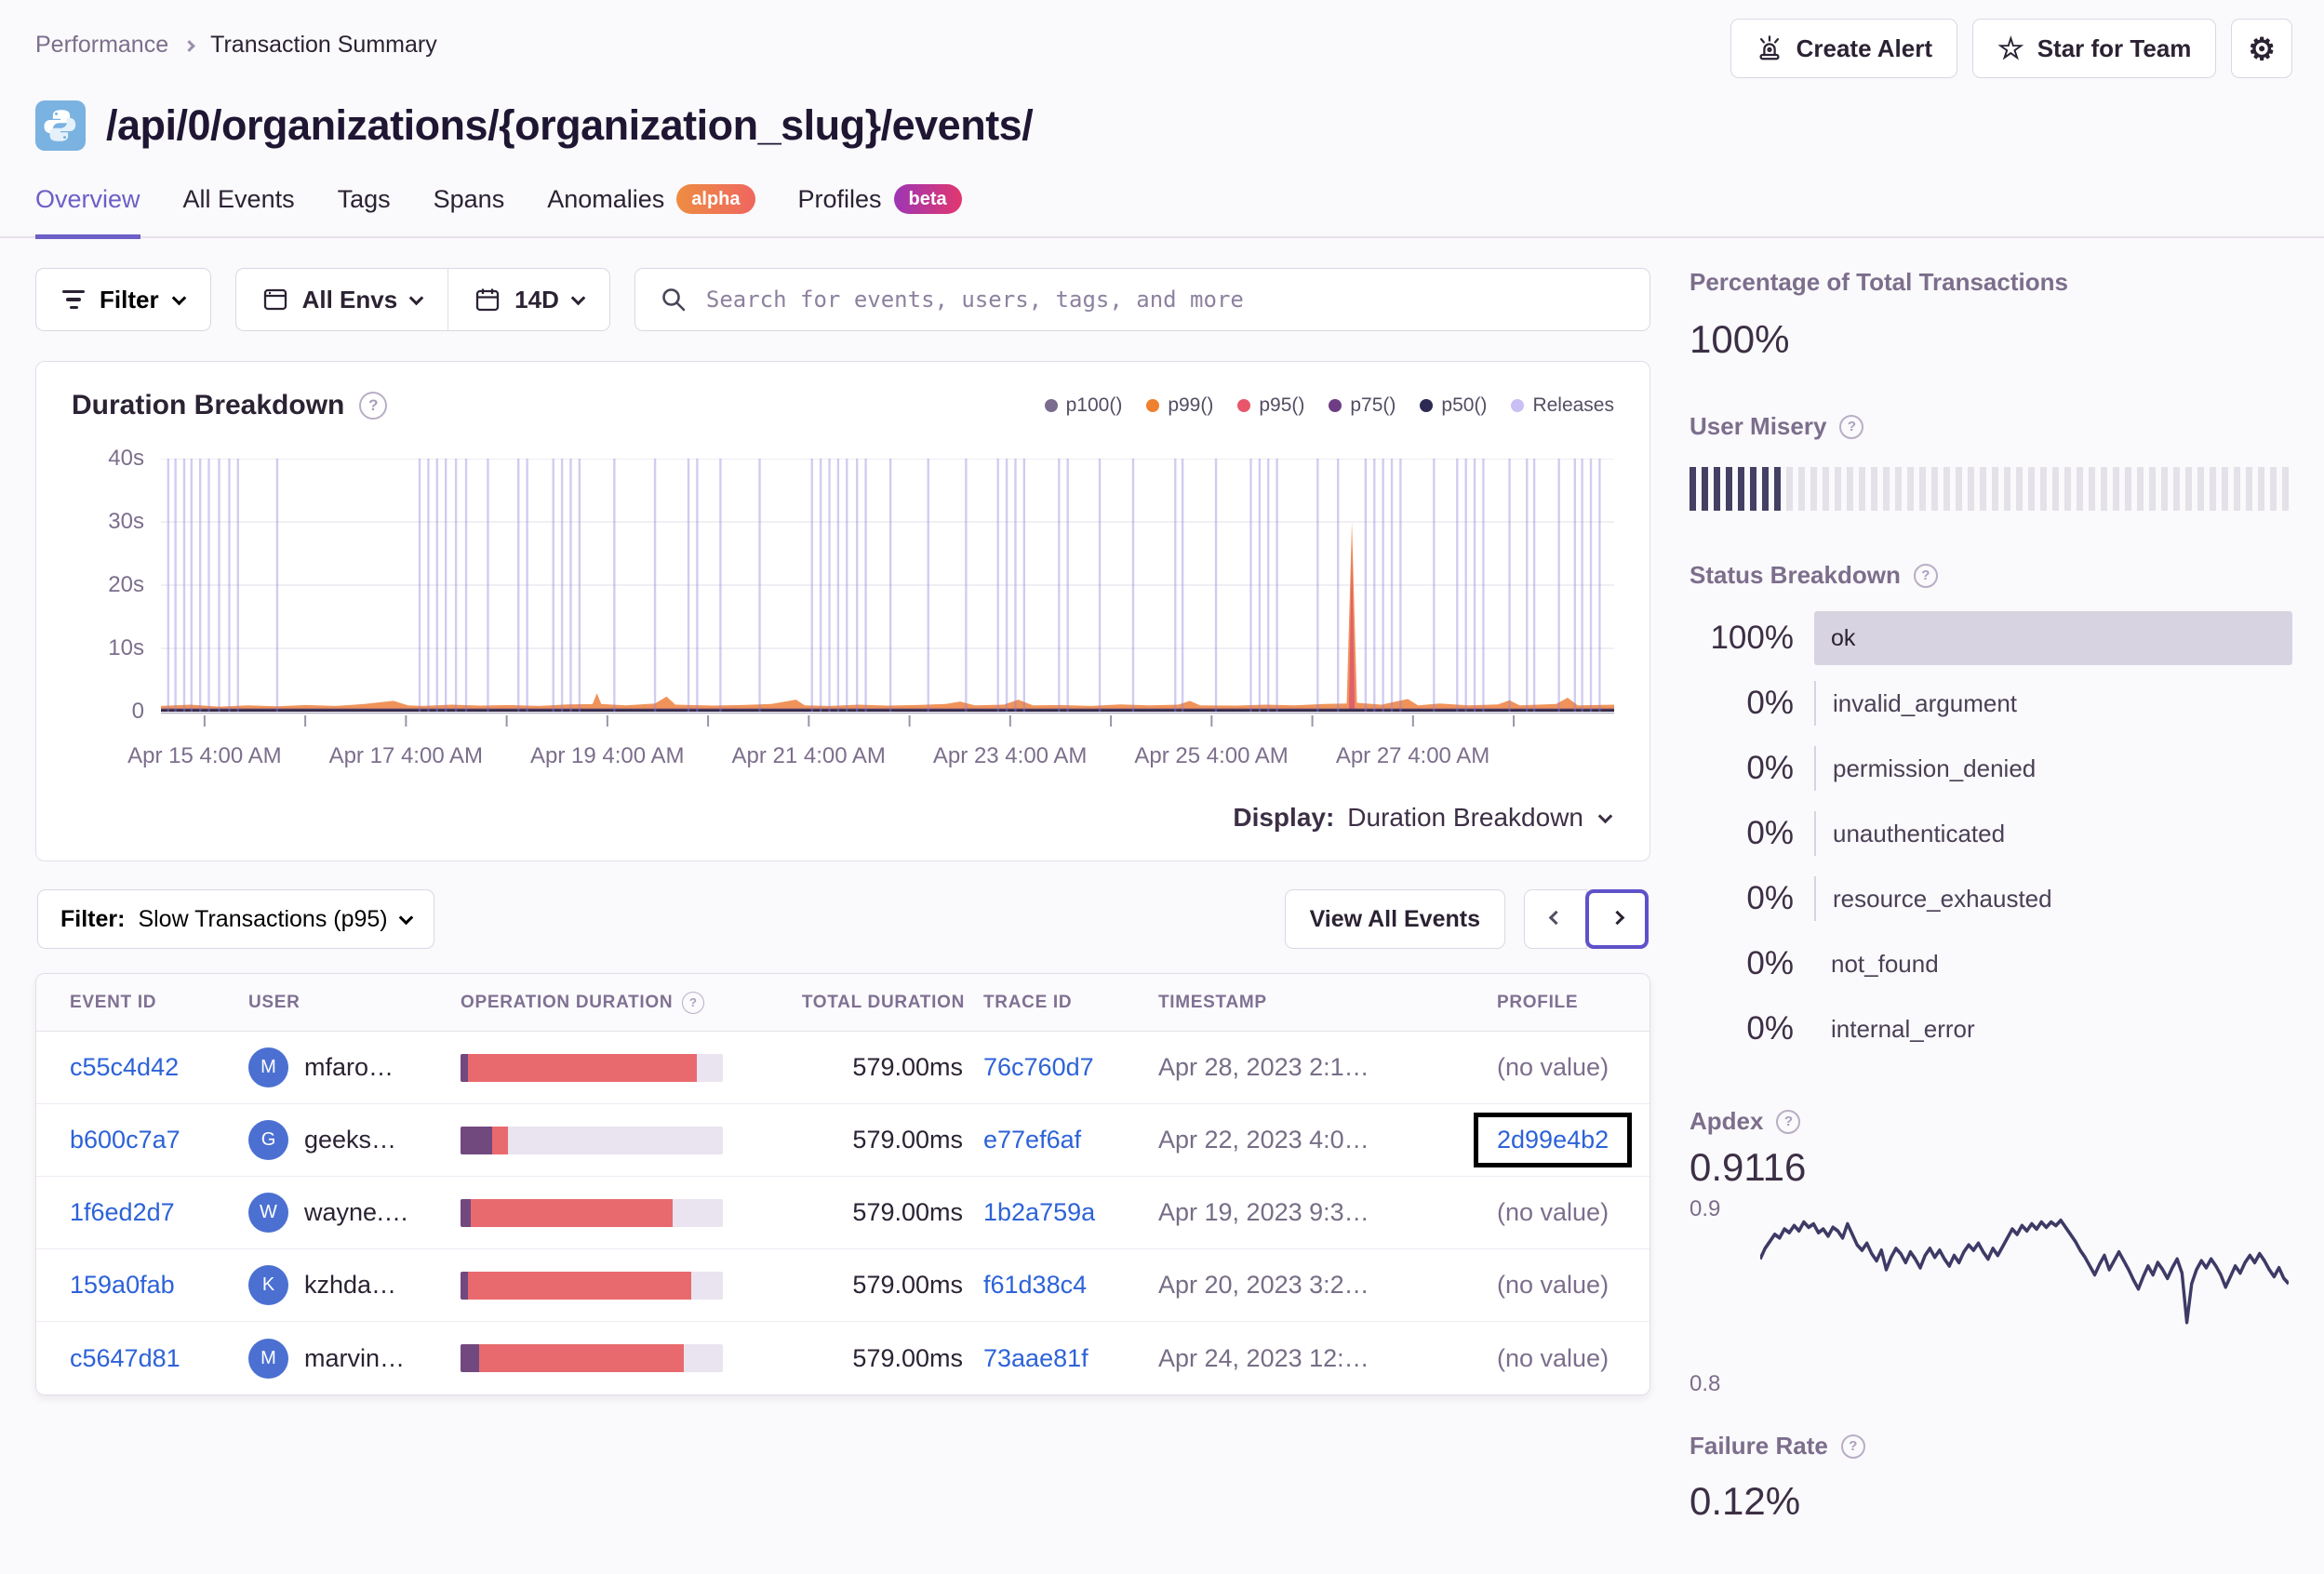 The height and width of the screenshot is (1574, 2324). I want to click on status-label: internal_error, so click(1903, 1028).